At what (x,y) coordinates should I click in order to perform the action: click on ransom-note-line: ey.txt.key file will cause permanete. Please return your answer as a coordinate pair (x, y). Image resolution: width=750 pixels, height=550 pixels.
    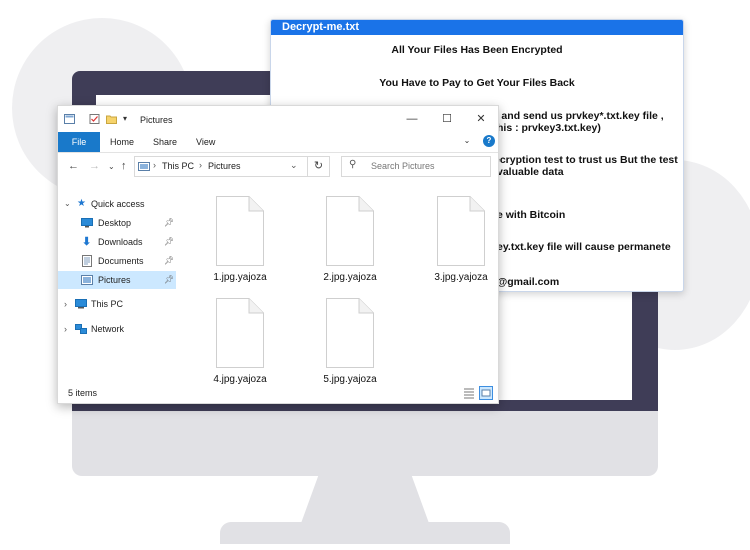
    Looking at the image, I should click on (584, 247).